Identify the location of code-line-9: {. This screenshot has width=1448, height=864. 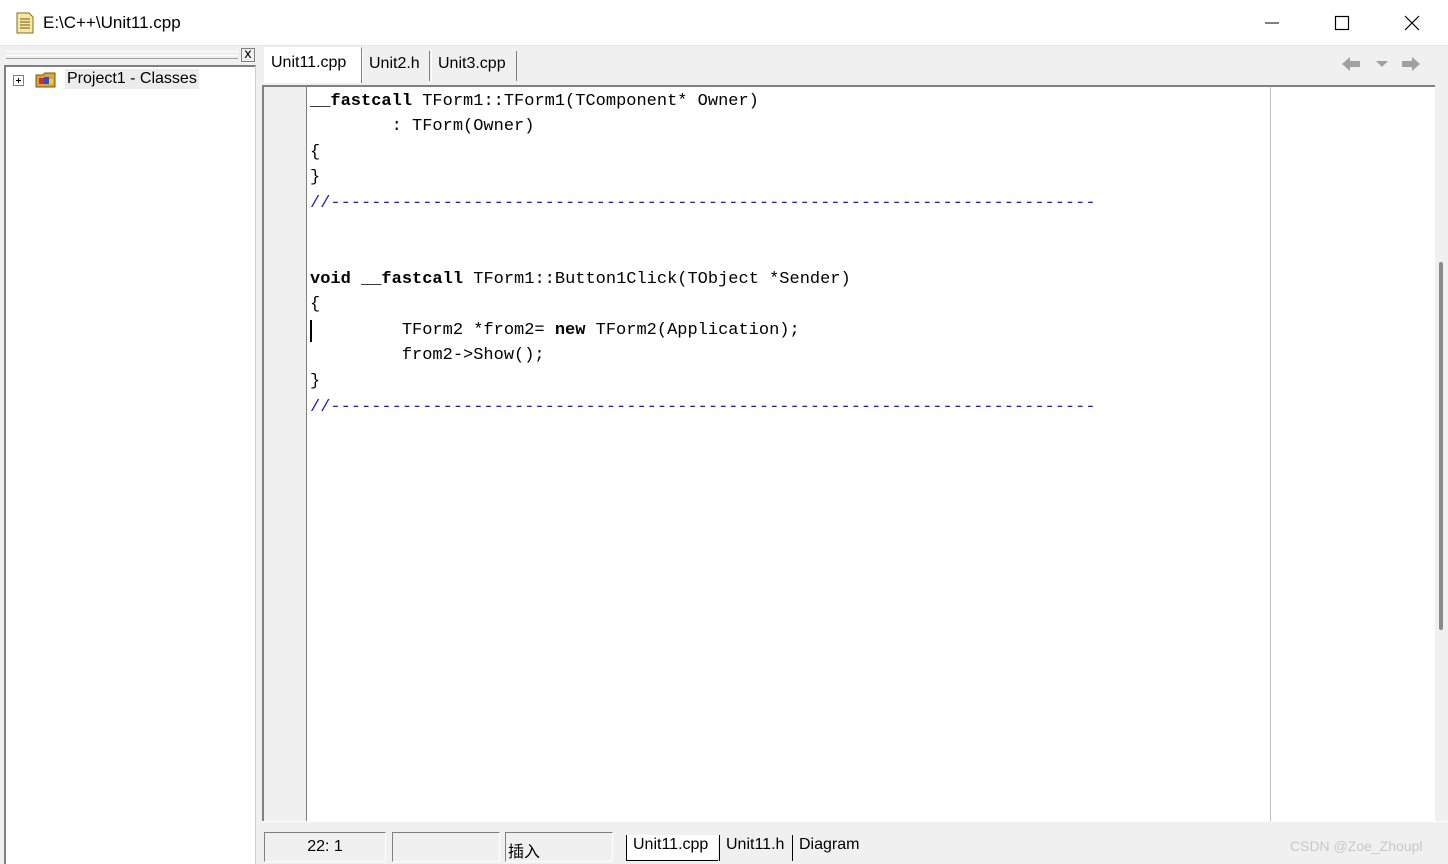
(315, 304).